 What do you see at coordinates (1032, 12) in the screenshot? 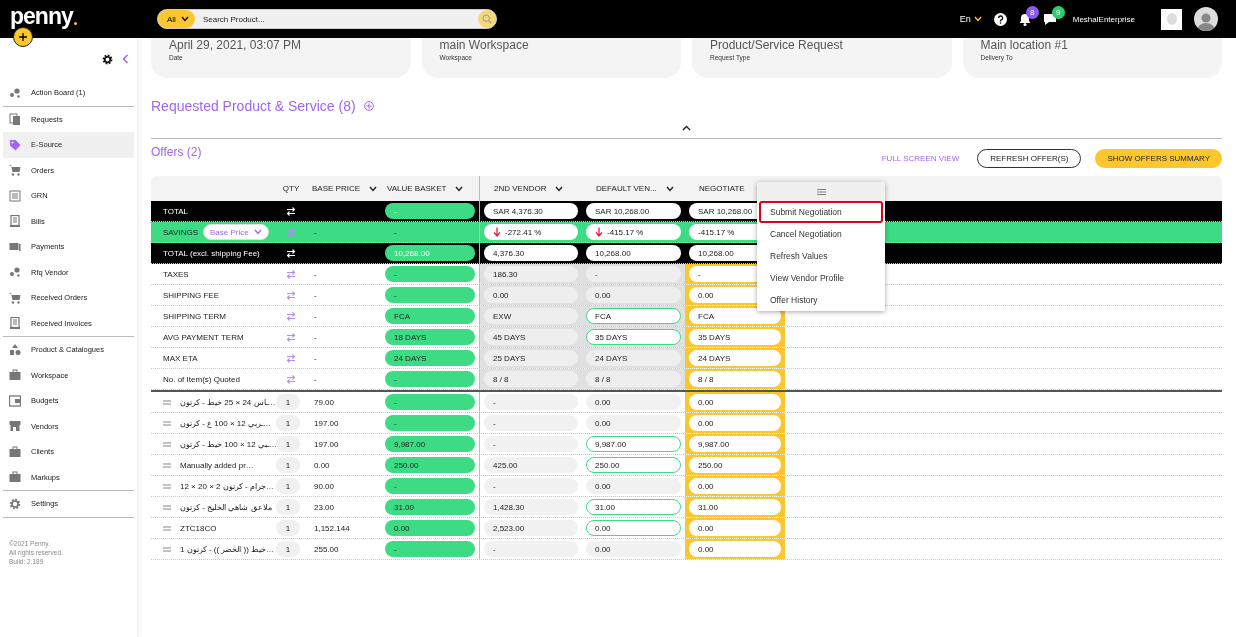
I see `notification-badge: 8` at bounding box center [1032, 12].